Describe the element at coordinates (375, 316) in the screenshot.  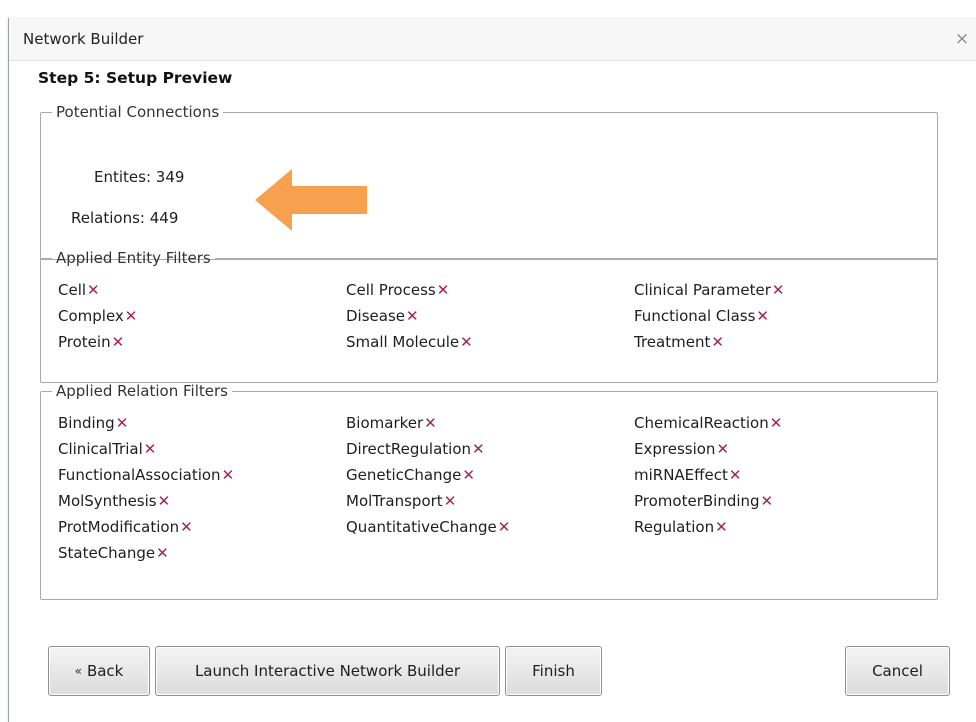
I see `filter-label: Disease` at that location.